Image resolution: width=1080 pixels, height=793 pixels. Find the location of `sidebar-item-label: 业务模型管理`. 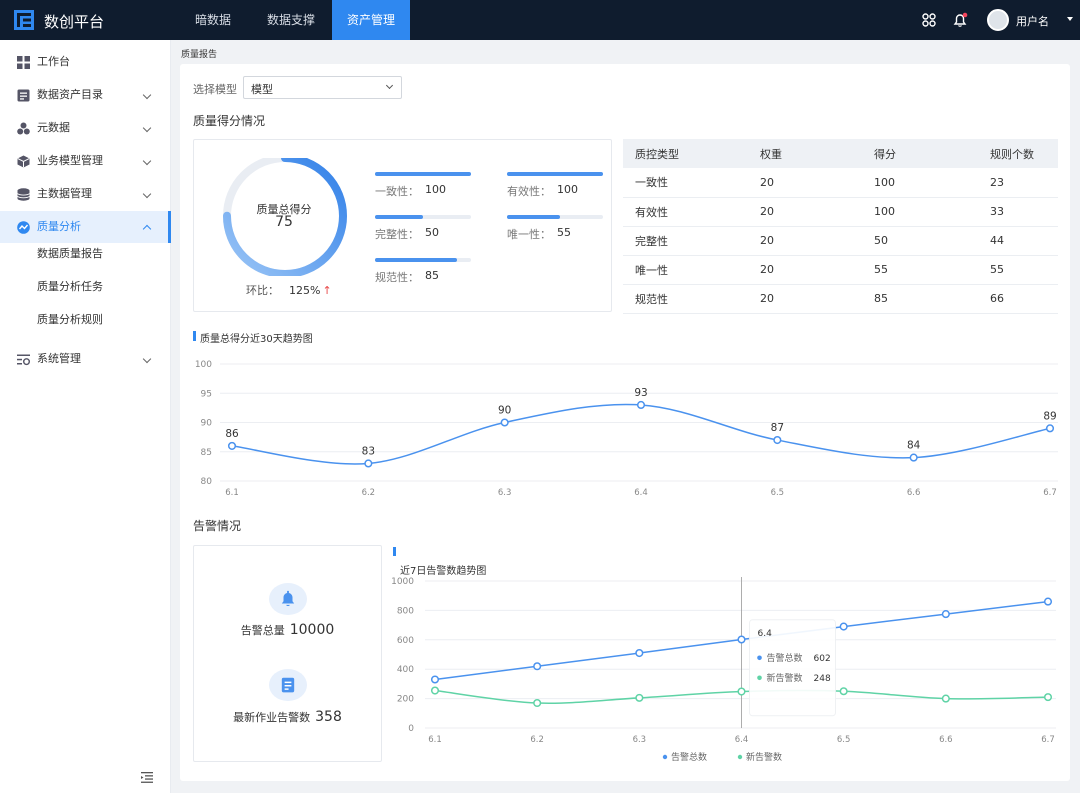

sidebar-item-label: 业务模型管理 is located at coordinates (70, 160).